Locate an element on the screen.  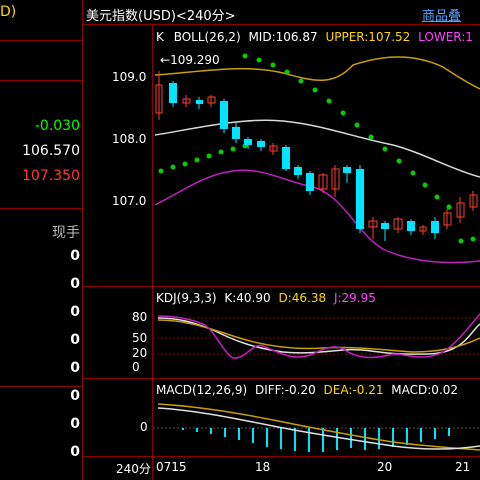
macd-label: MACD(12,26,9) is located at coordinates (202, 390).